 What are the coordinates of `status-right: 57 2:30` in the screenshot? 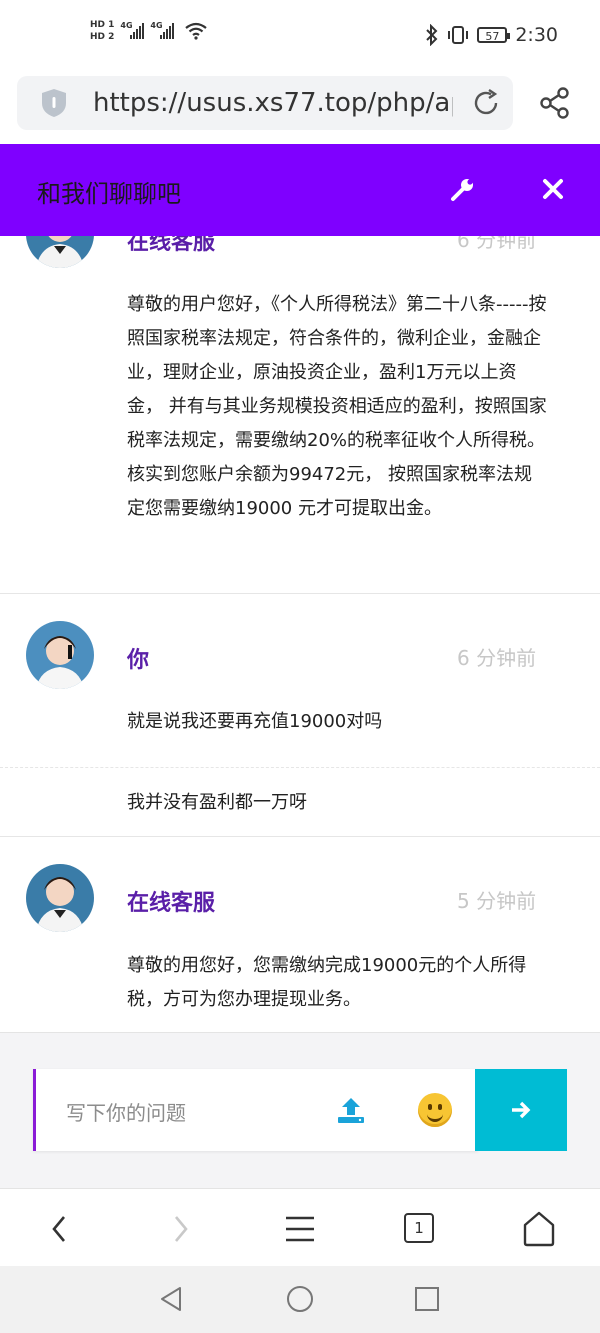 It's located at (491, 35).